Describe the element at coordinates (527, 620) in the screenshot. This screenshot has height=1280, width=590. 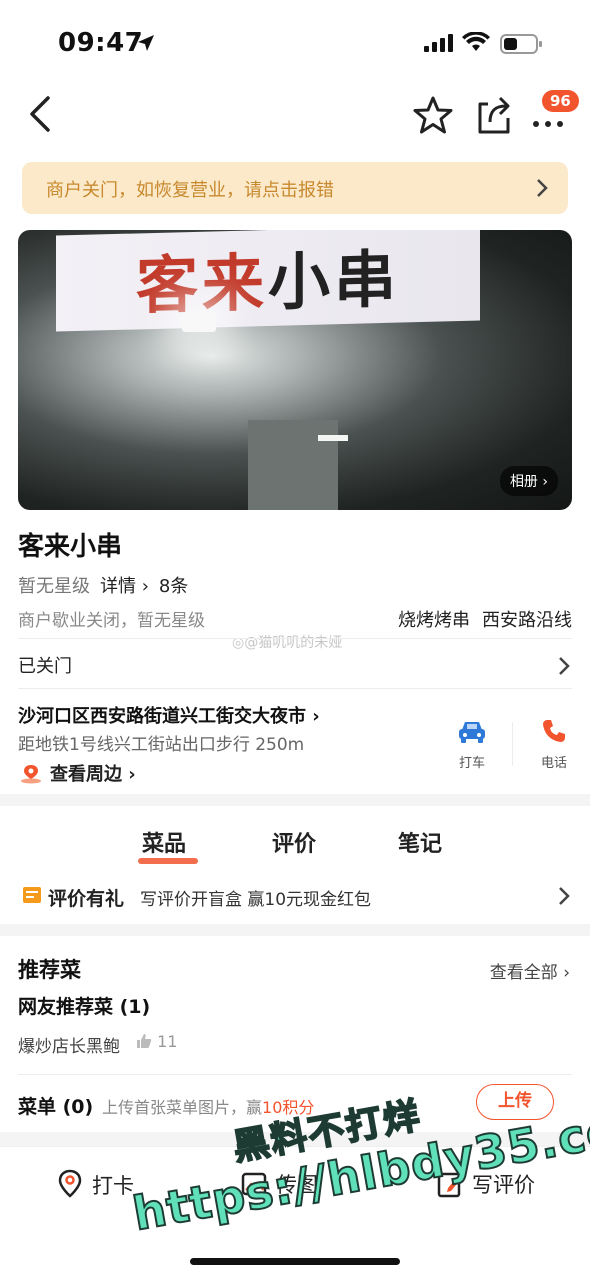
I see `area-tag: 西安路沿线` at that location.